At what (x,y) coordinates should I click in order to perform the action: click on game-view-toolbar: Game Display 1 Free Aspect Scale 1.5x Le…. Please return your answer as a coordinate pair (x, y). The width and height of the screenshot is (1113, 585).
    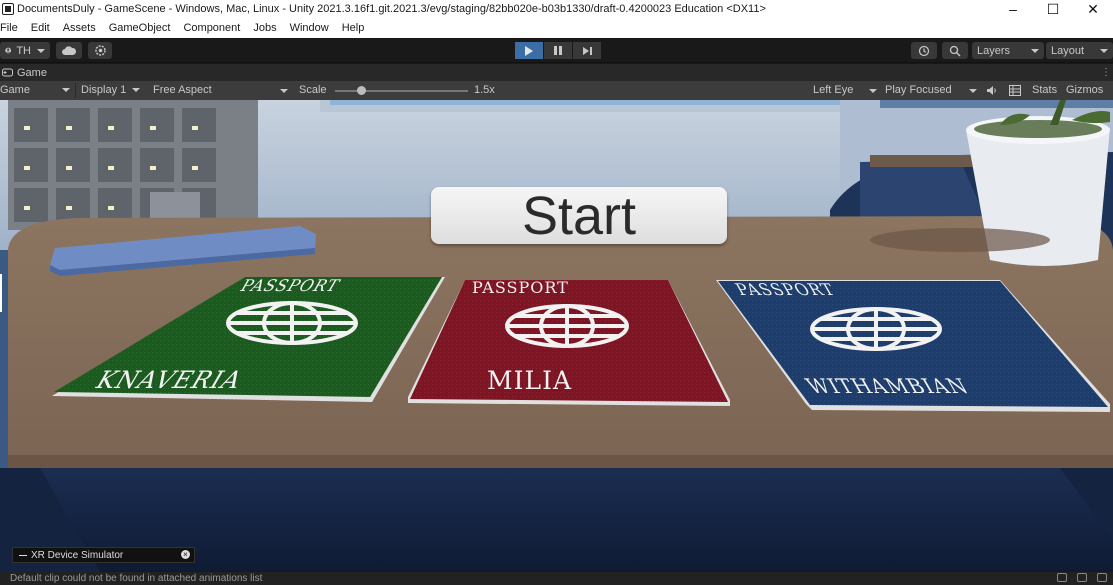
    Looking at the image, I should click on (556, 90).